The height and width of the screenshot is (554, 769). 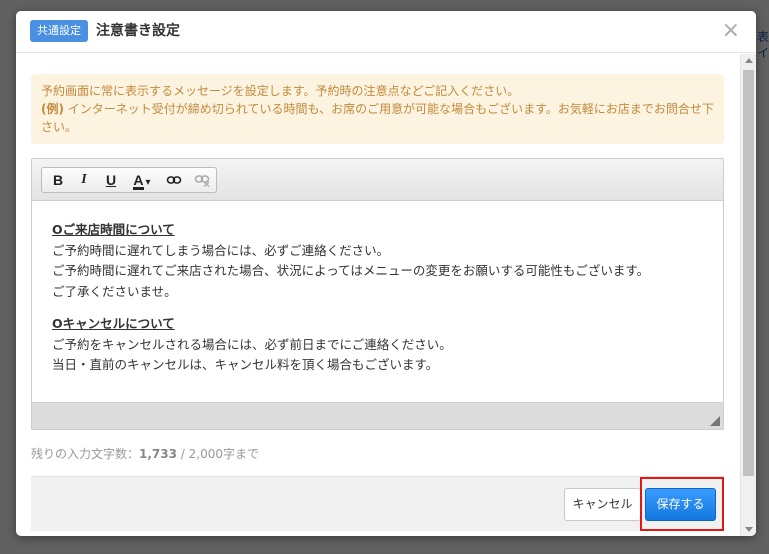 What do you see at coordinates (749, 60) in the screenshot?
I see `scroll-up-icon` at bounding box center [749, 60].